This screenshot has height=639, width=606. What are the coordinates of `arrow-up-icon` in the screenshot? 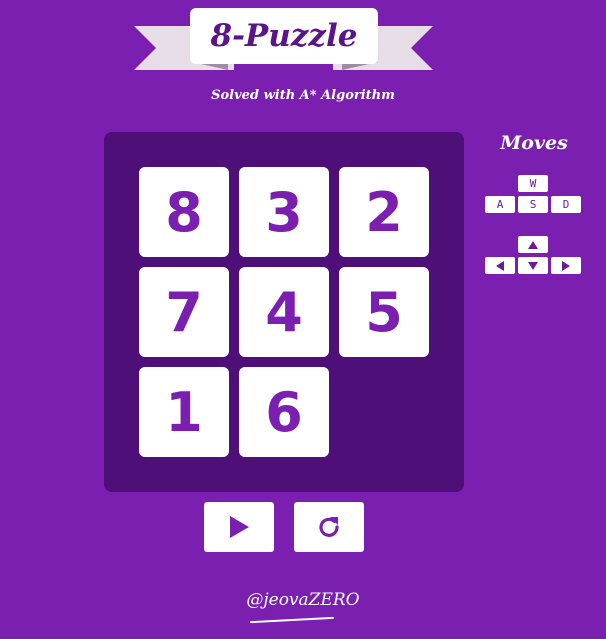 It's located at (533, 244).